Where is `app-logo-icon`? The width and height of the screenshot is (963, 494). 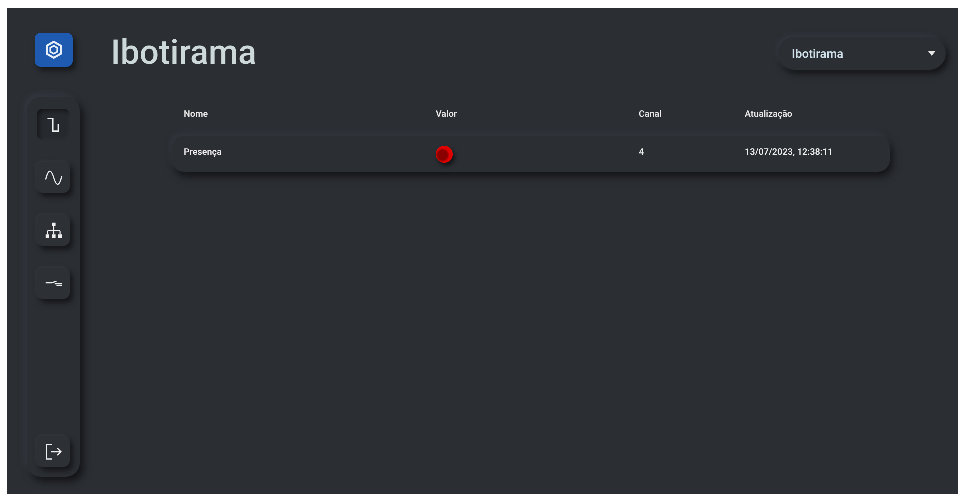
app-logo-icon is located at coordinates (53, 50).